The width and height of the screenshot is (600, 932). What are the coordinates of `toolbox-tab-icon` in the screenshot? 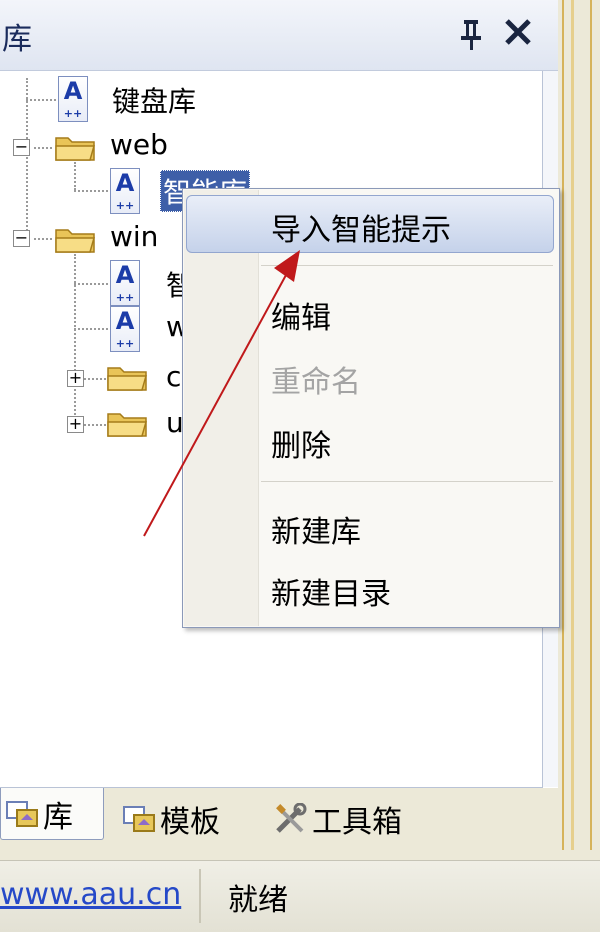 It's located at (291, 818).